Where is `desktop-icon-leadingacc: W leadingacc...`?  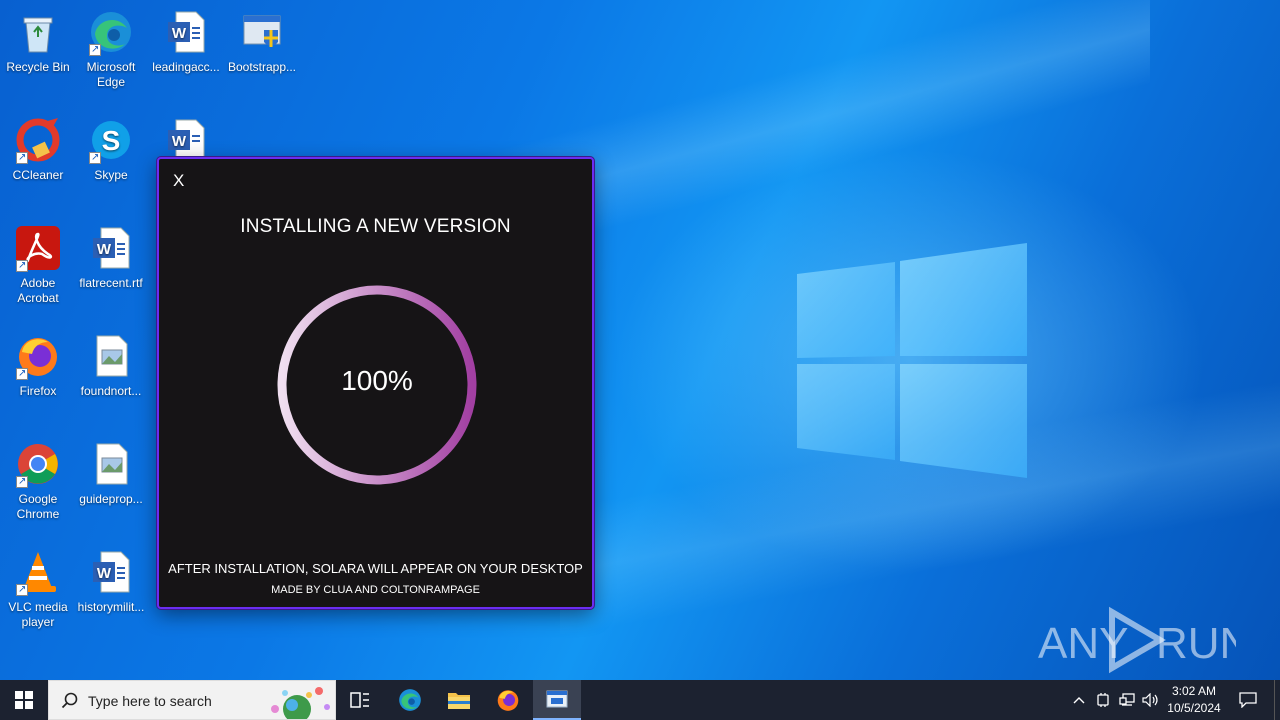
desktop-icon-leadingacc: W leadingacc... is located at coordinates (186, 41).